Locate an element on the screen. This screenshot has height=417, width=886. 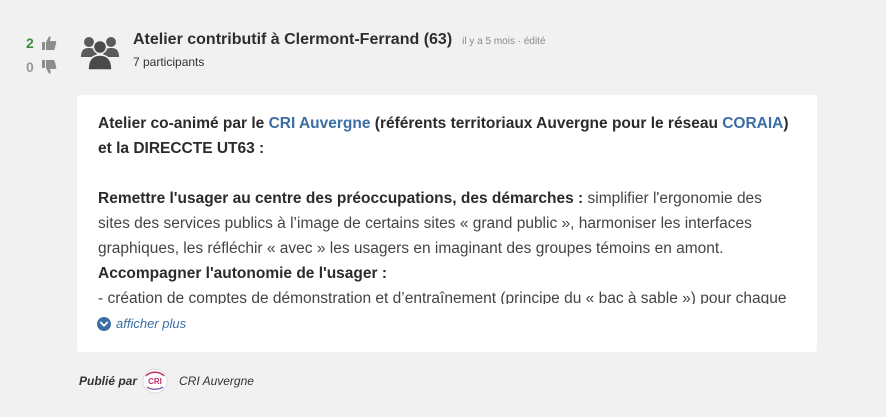
participants-count: 7 participants is located at coordinates (169, 62).